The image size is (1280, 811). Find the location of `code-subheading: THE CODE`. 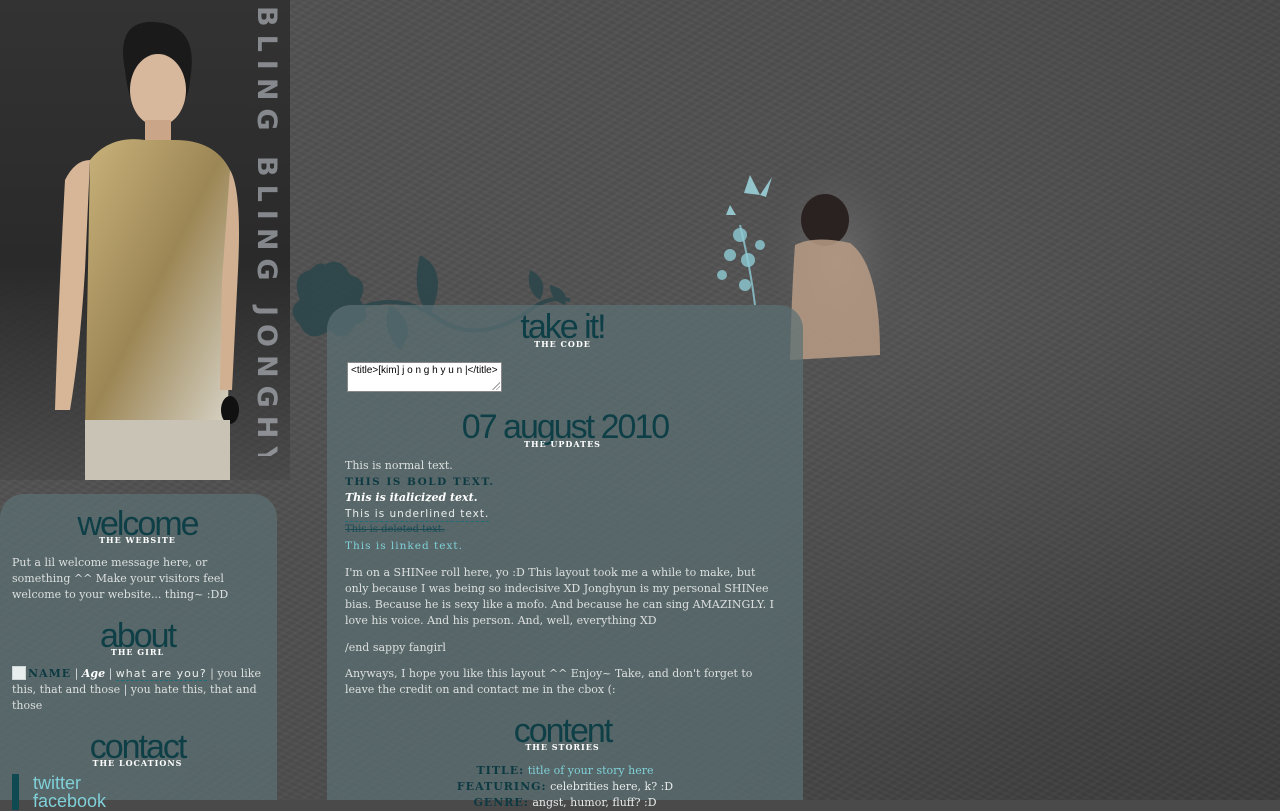

code-subheading: THE CODE is located at coordinates (562, 344).